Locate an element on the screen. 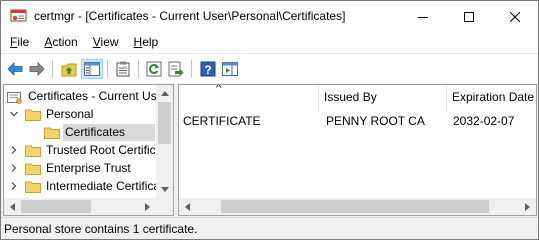  minimize-button is located at coordinates (423, 16).